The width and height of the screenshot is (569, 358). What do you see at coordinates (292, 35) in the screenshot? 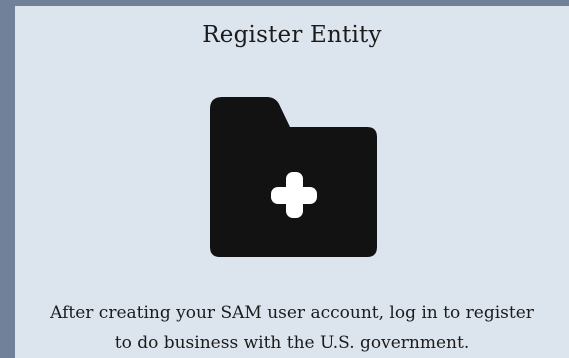
I see `card-title: Register Entity` at bounding box center [292, 35].